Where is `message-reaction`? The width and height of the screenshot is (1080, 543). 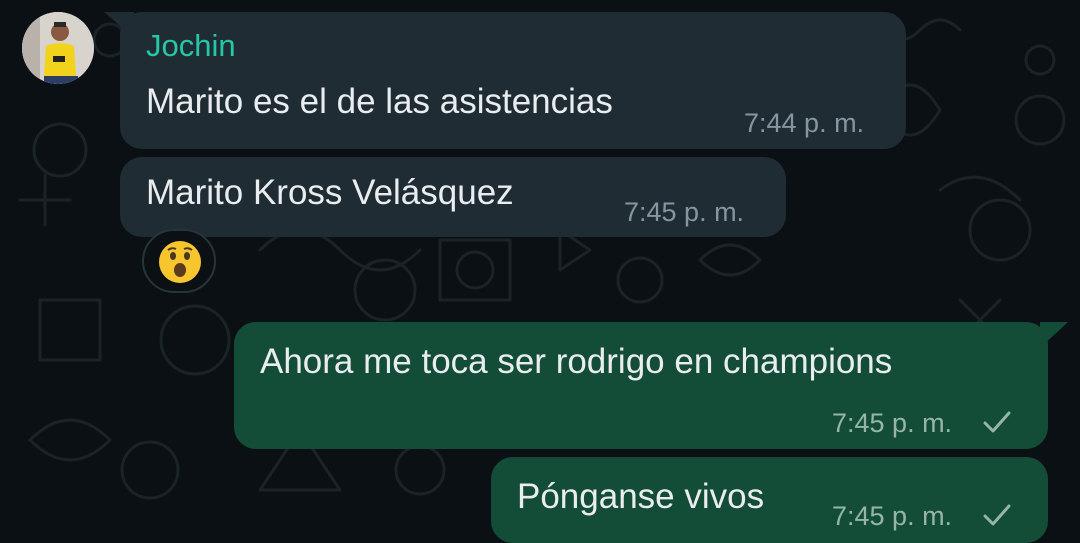 message-reaction is located at coordinates (179, 261).